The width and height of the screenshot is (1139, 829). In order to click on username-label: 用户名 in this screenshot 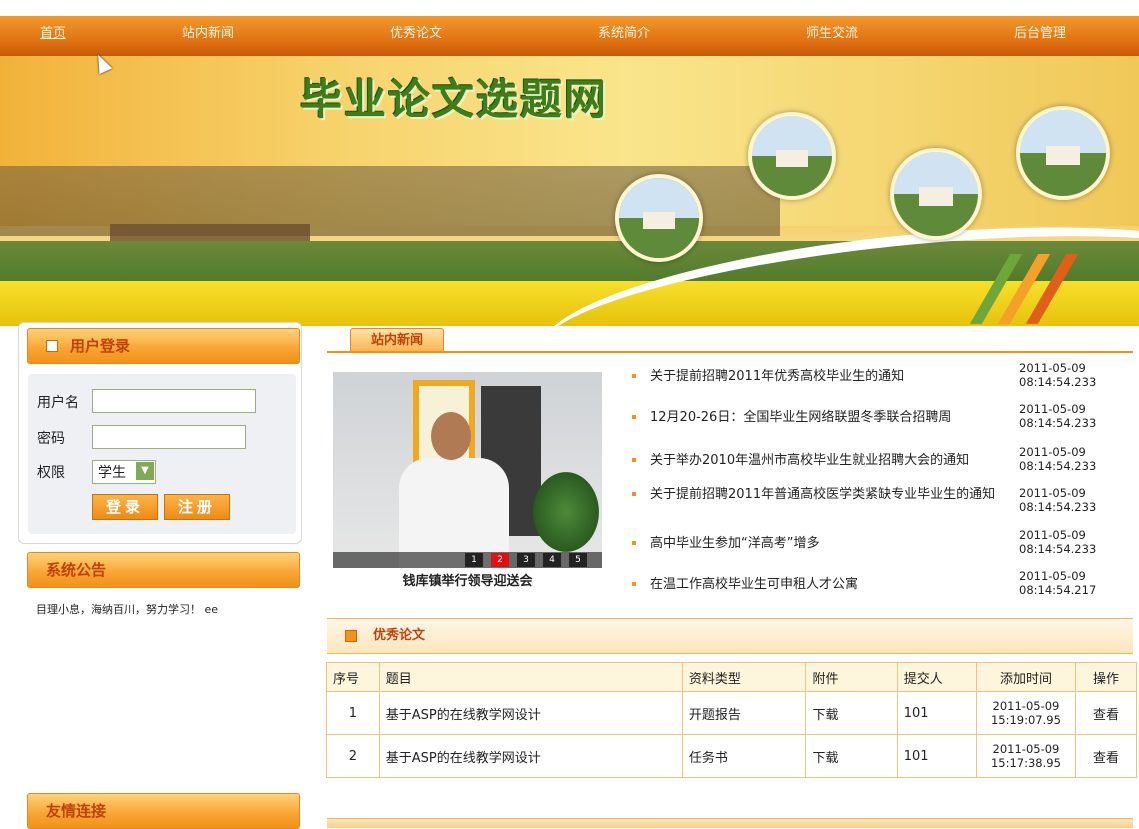, I will do `click(58, 403)`.